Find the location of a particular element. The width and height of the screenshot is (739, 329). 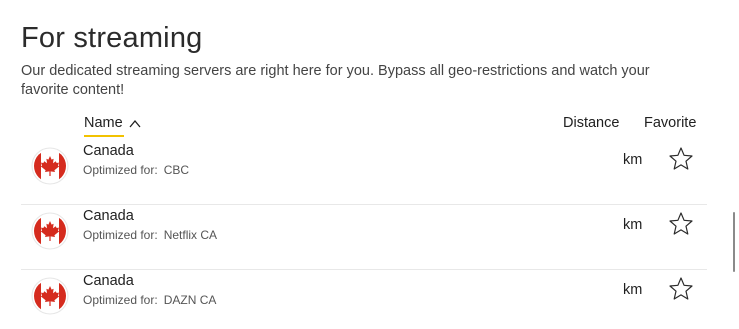

sort-ascending-icon is located at coordinates (135, 123).